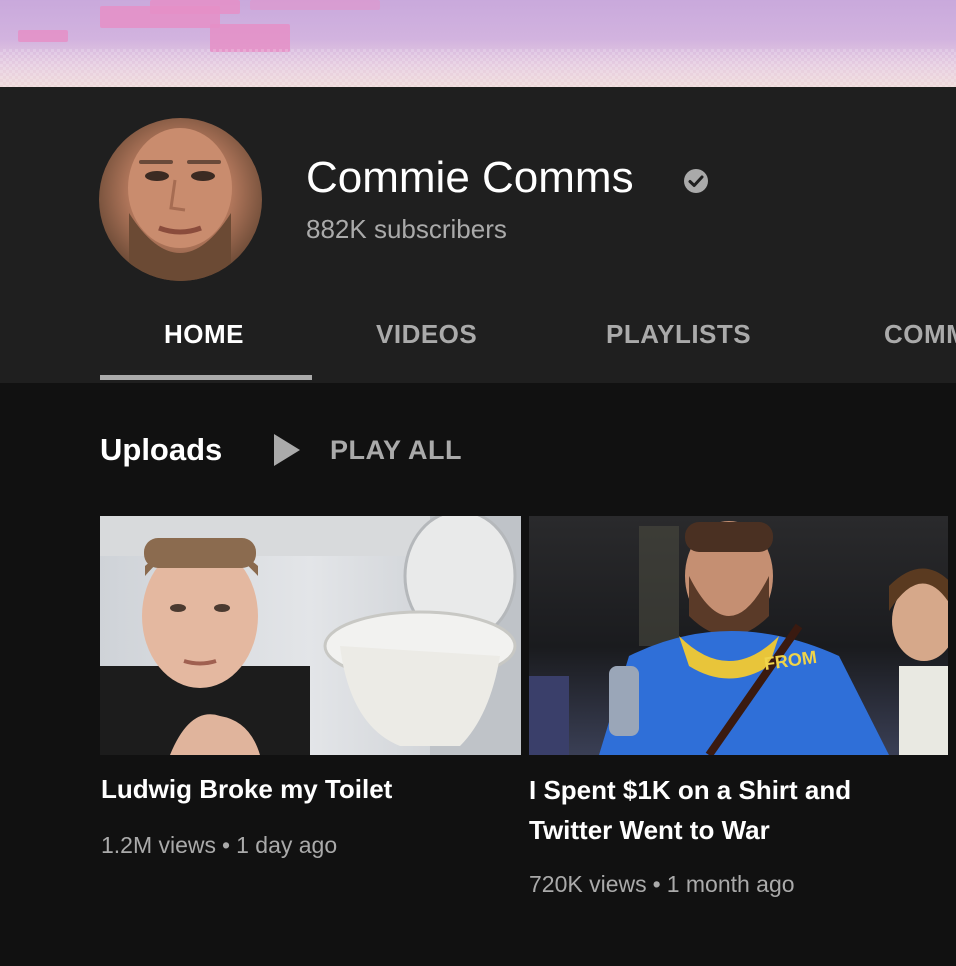  Describe the element at coordinates (470, 177) in the screenshot. I see `channel-name: Commie Comms` at that location.